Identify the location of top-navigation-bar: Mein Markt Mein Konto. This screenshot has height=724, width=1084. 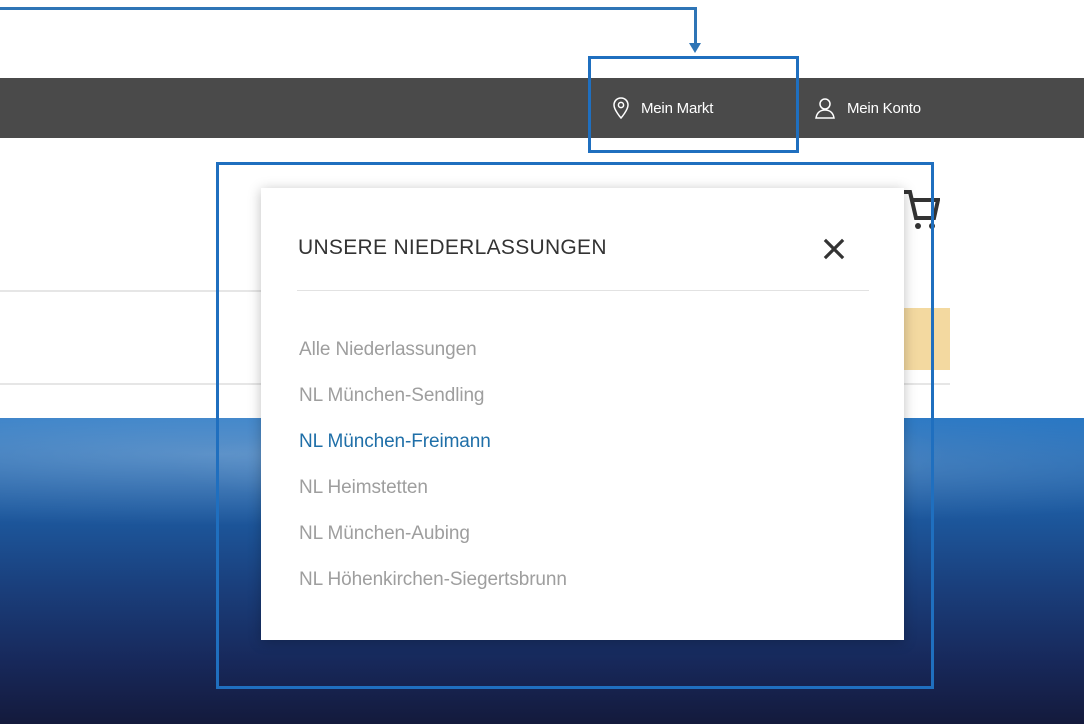
(542, 108).